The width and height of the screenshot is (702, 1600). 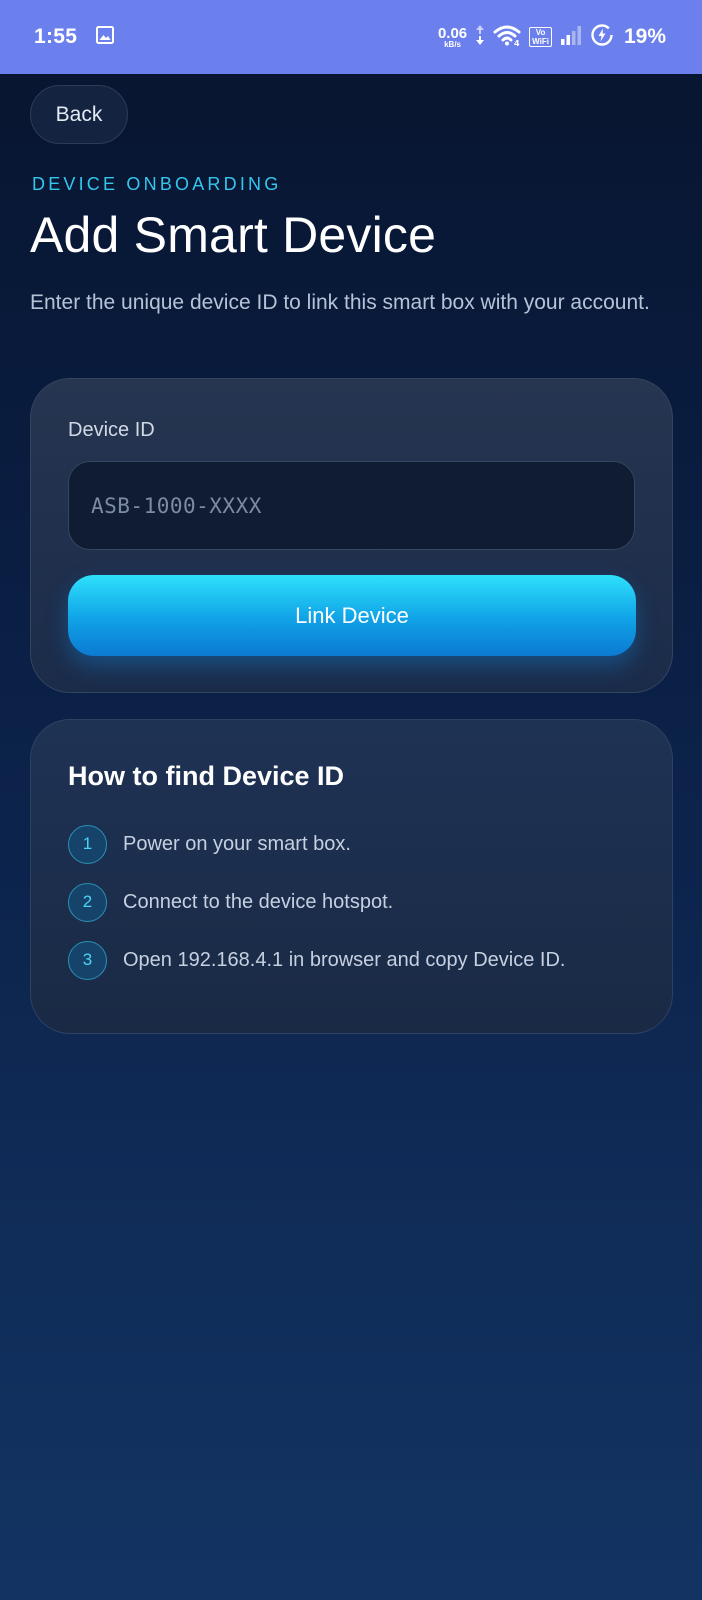 What do you see at coordinates (87, 844) in the screenshot?
I see `step-number-badge: 1` at bounding box center [87, 844].